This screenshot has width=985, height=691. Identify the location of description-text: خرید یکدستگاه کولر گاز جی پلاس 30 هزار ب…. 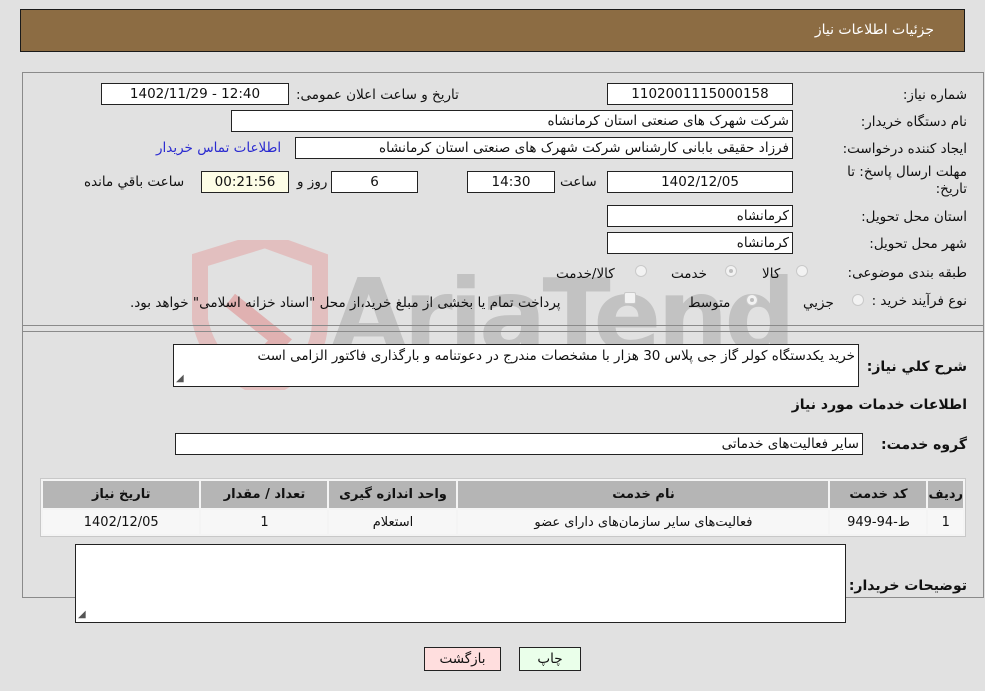
(556, 356).